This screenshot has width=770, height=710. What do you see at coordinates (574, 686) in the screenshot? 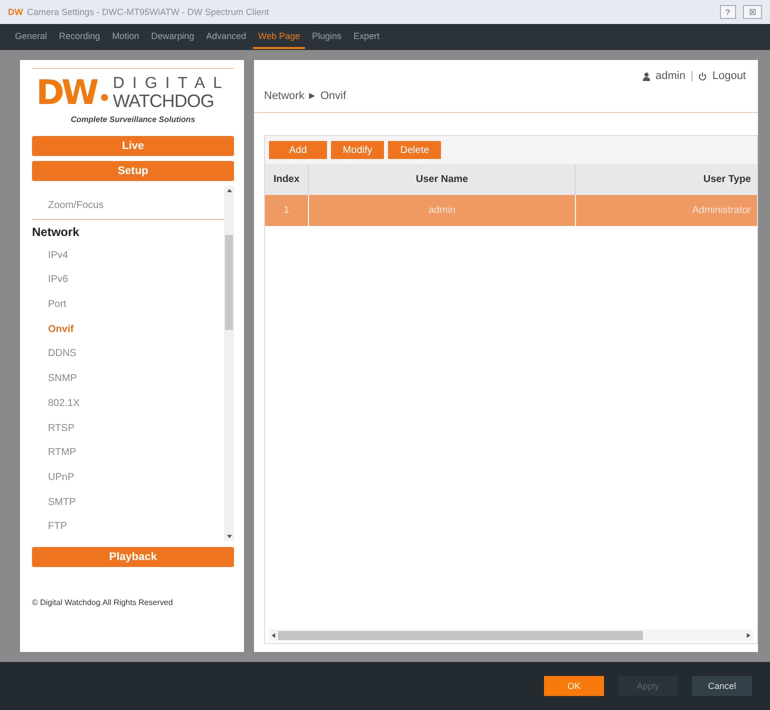
I see `dialog-button: OK` at bounding box center [574, 686].